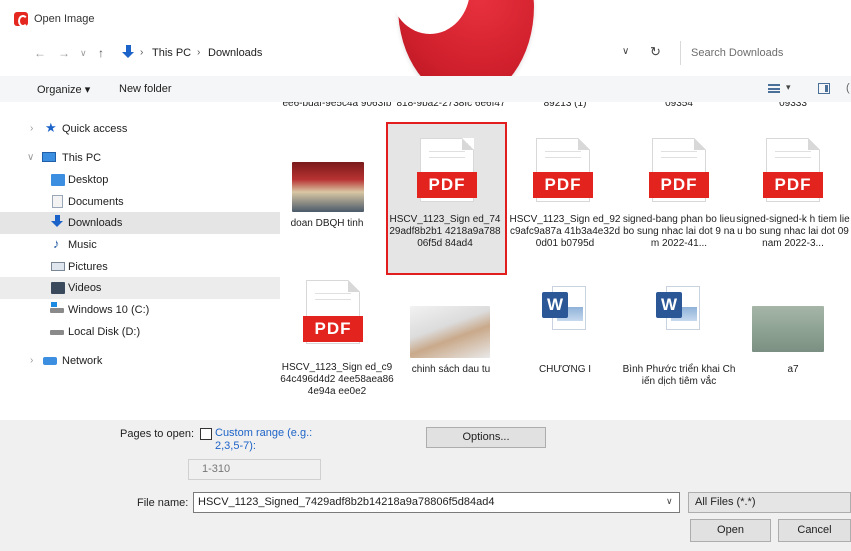 This screenshot has width=851, height=551. Describe the element at coordinates (737, 53) in the screenshot. I see `search-input: Search Downloads` at that location.